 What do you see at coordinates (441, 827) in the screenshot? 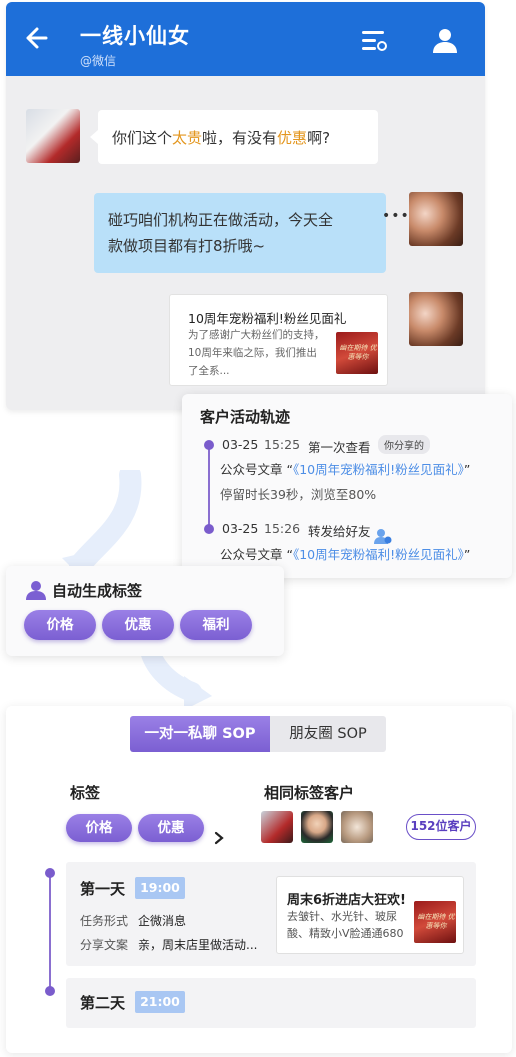
I see `customer-count-badge: 152位客户` at bounding box center [441, 827].